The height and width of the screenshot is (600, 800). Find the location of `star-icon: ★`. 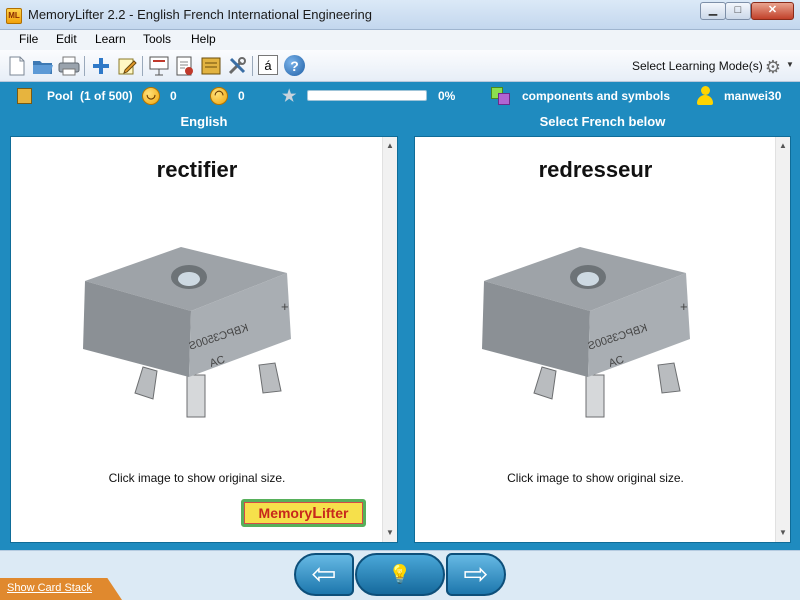

star-icon: ★ is located at coordinates (289, 96).